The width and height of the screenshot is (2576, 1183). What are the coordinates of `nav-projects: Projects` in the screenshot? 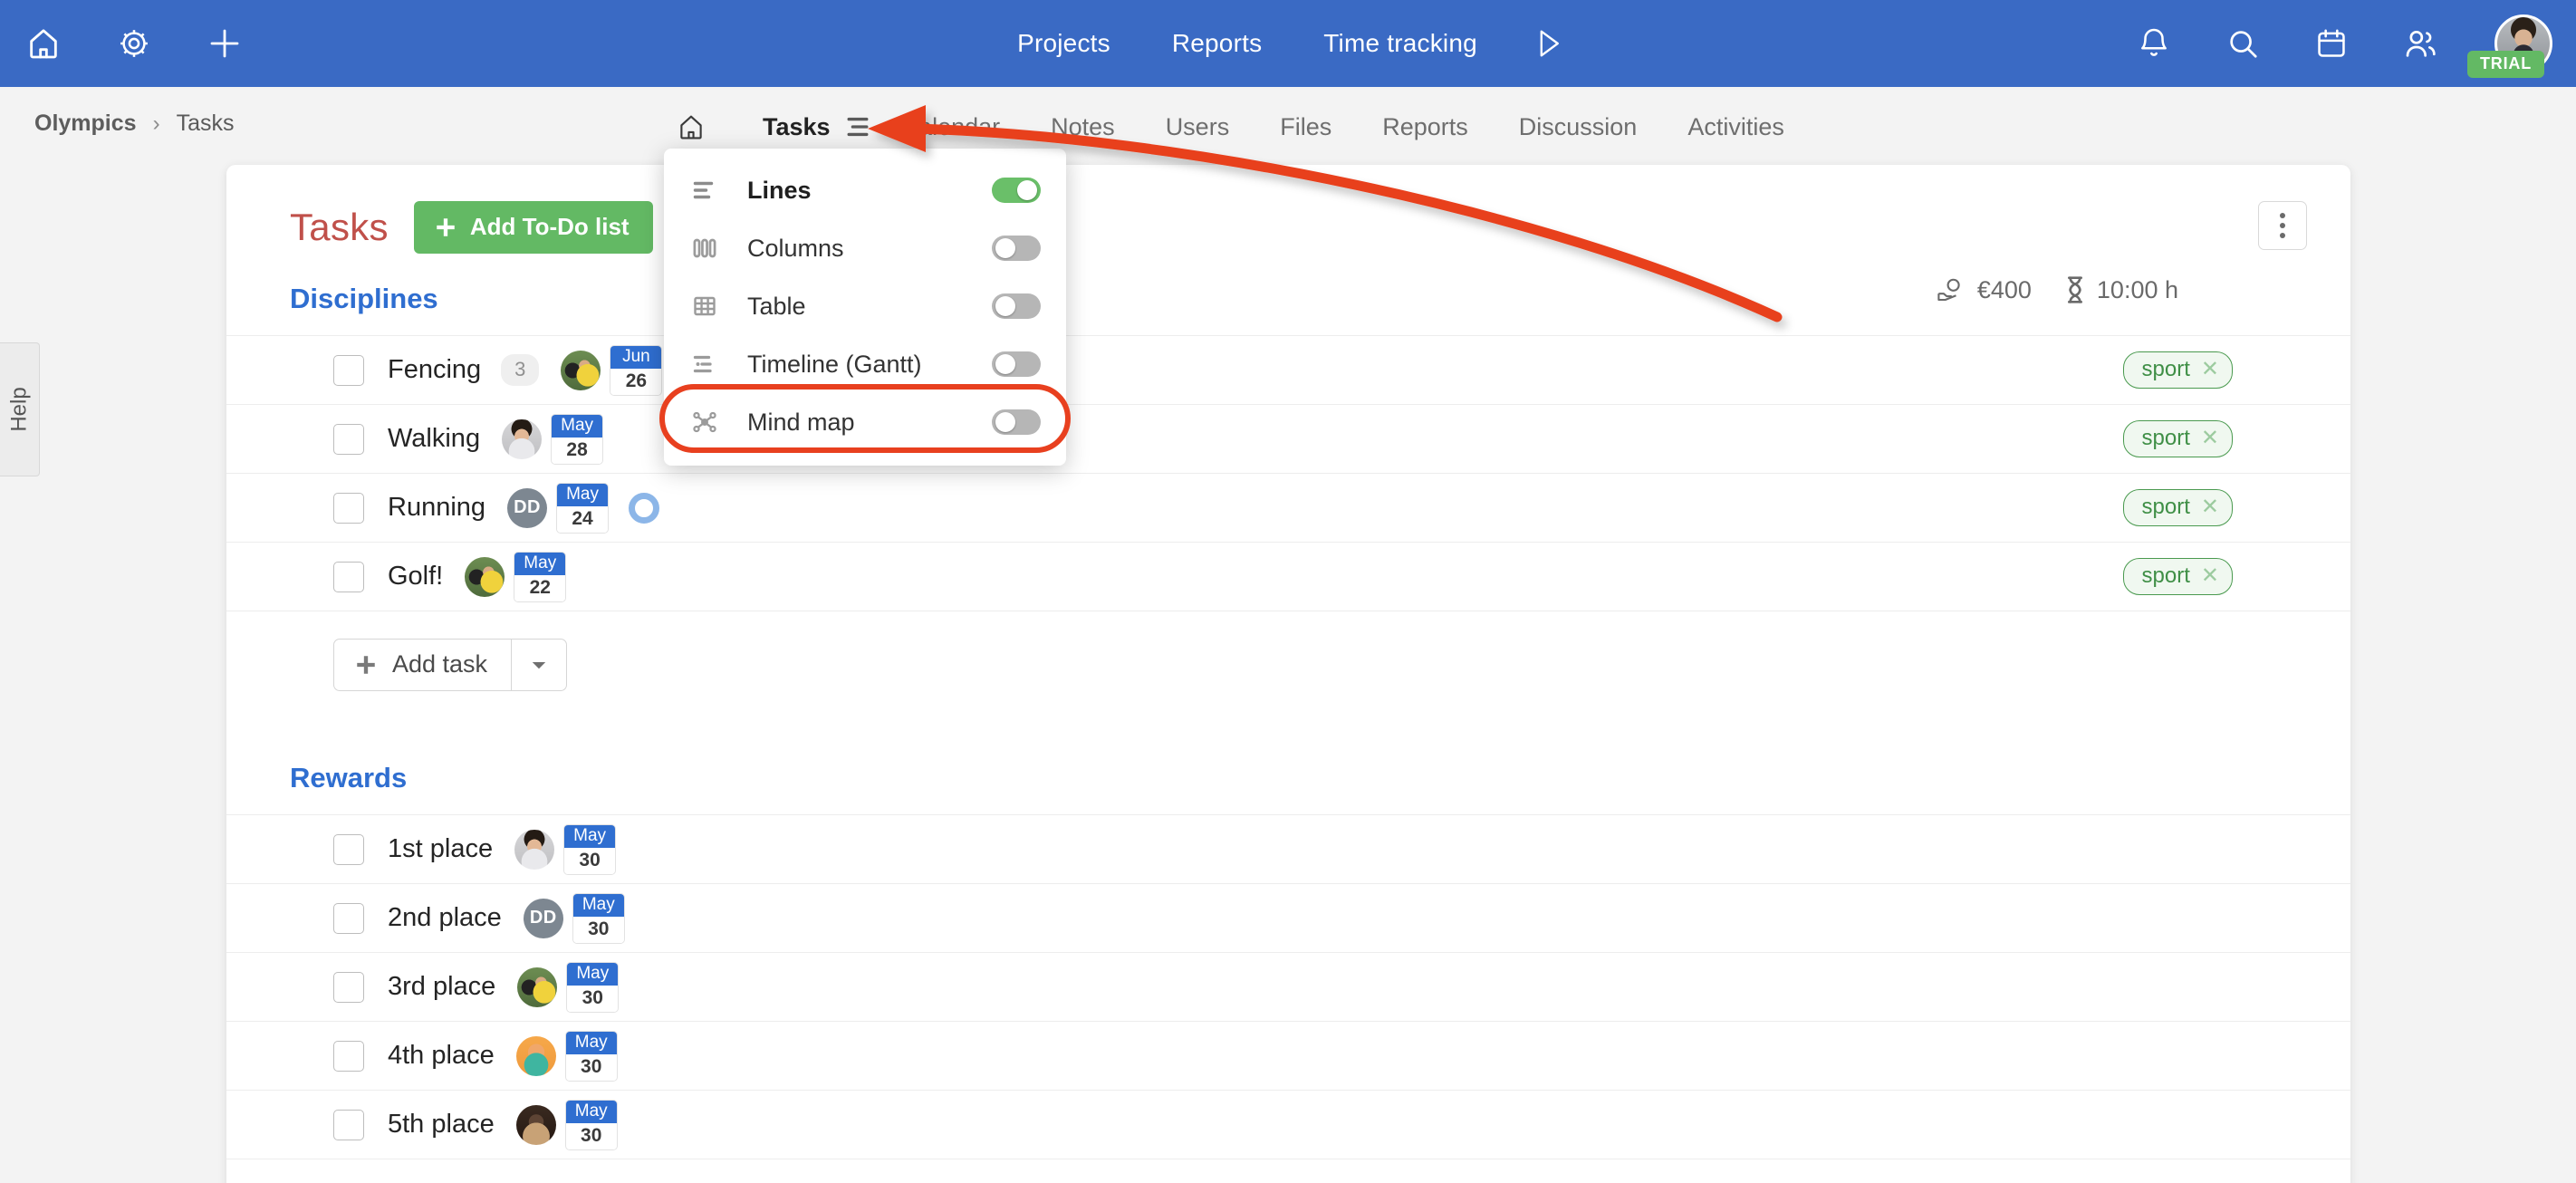 It's located at (1063, 44).